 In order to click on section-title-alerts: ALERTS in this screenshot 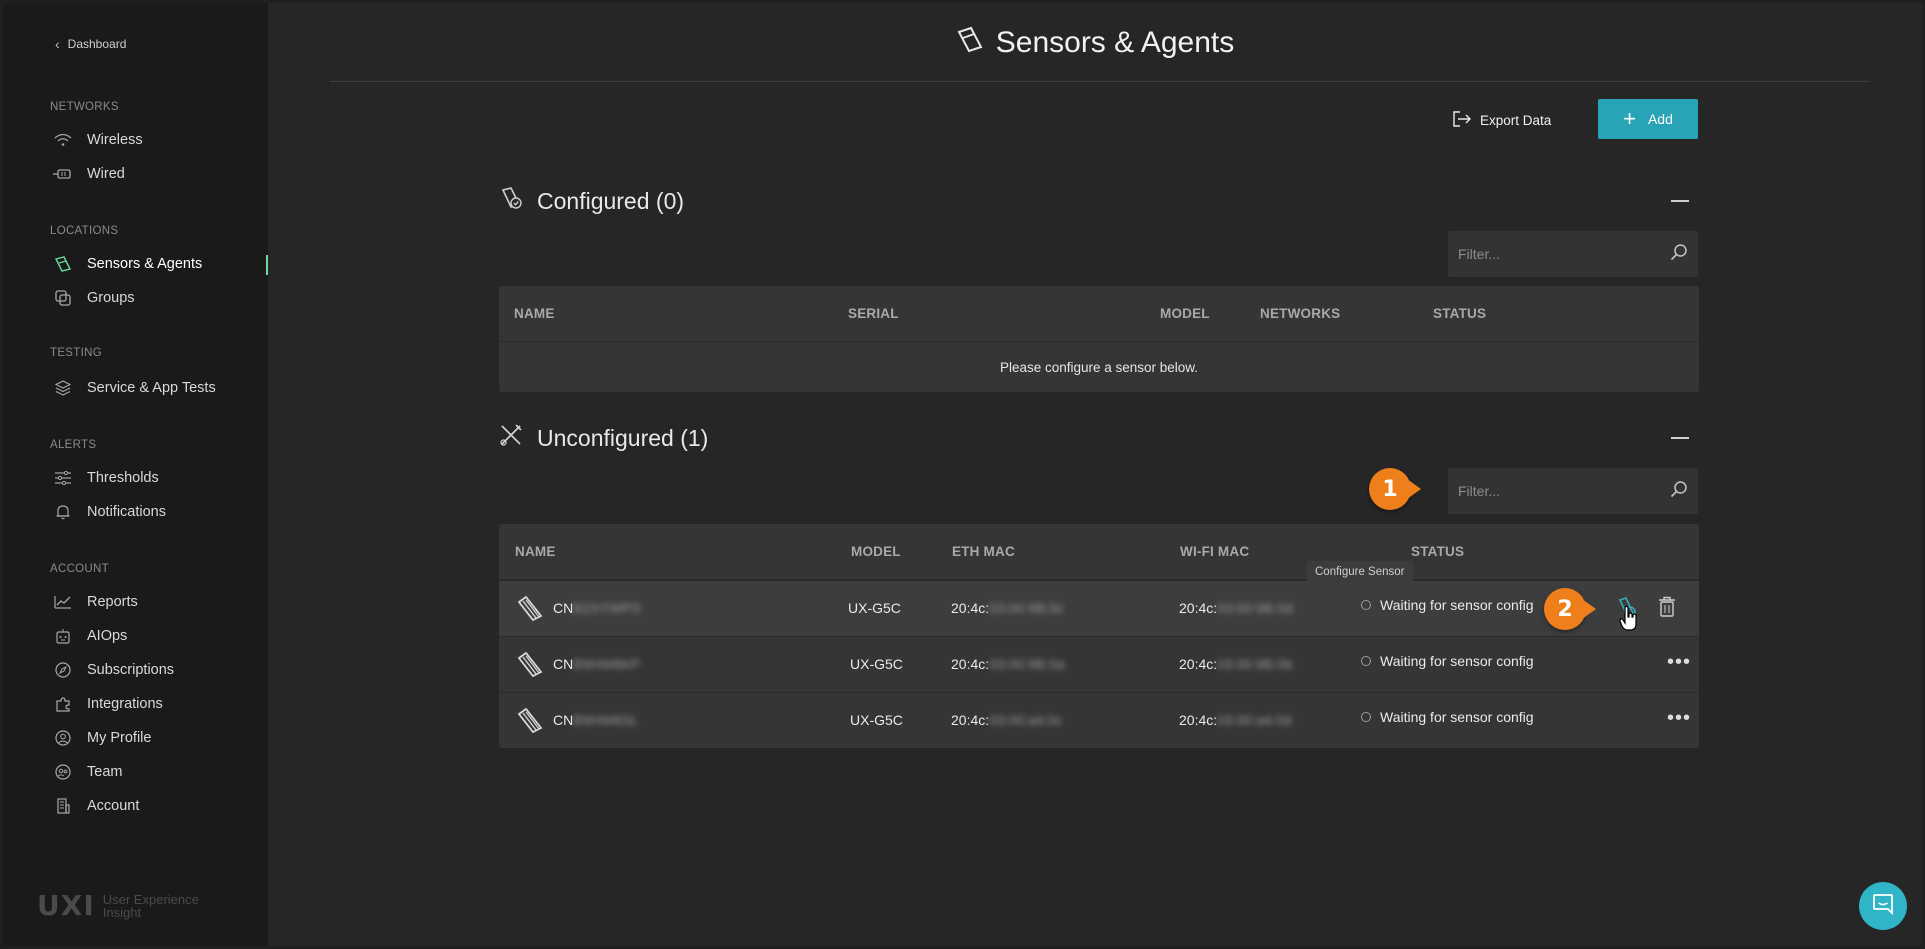, I will do `click(73, 445)`.